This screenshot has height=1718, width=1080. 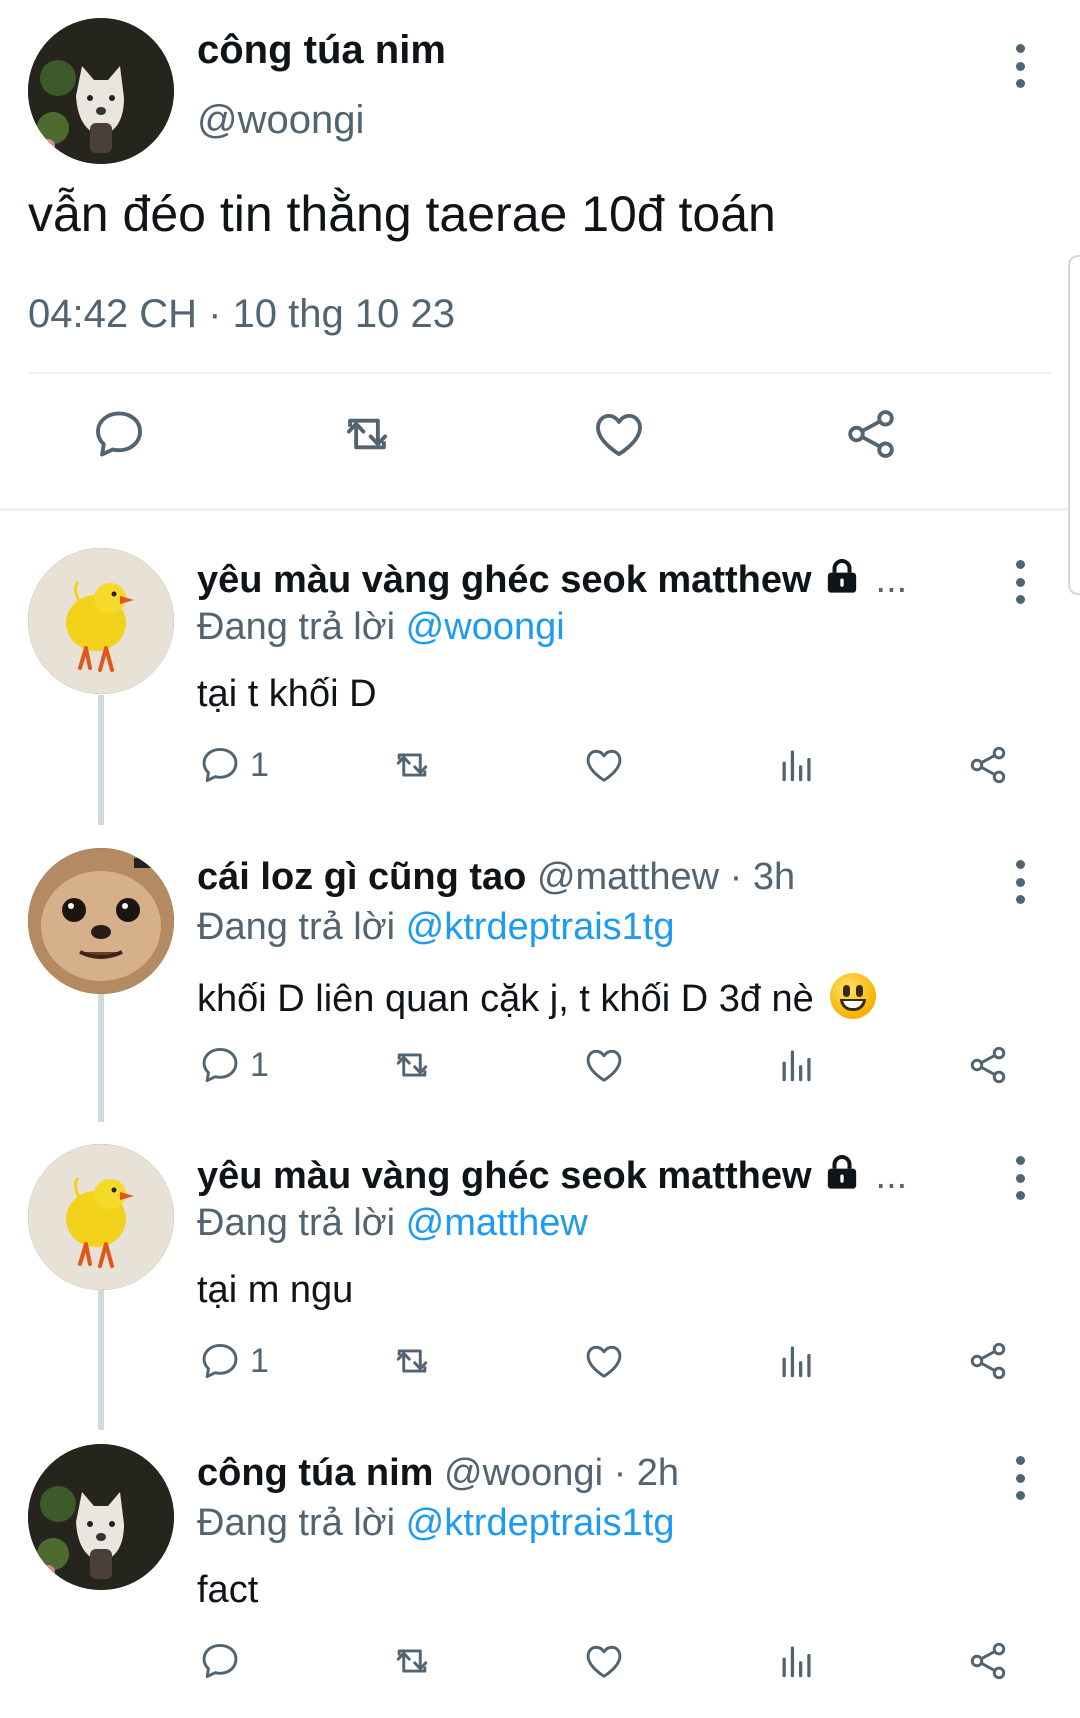 I want to click on reply-text: tại m ngu, so click(x=275, y=1290).